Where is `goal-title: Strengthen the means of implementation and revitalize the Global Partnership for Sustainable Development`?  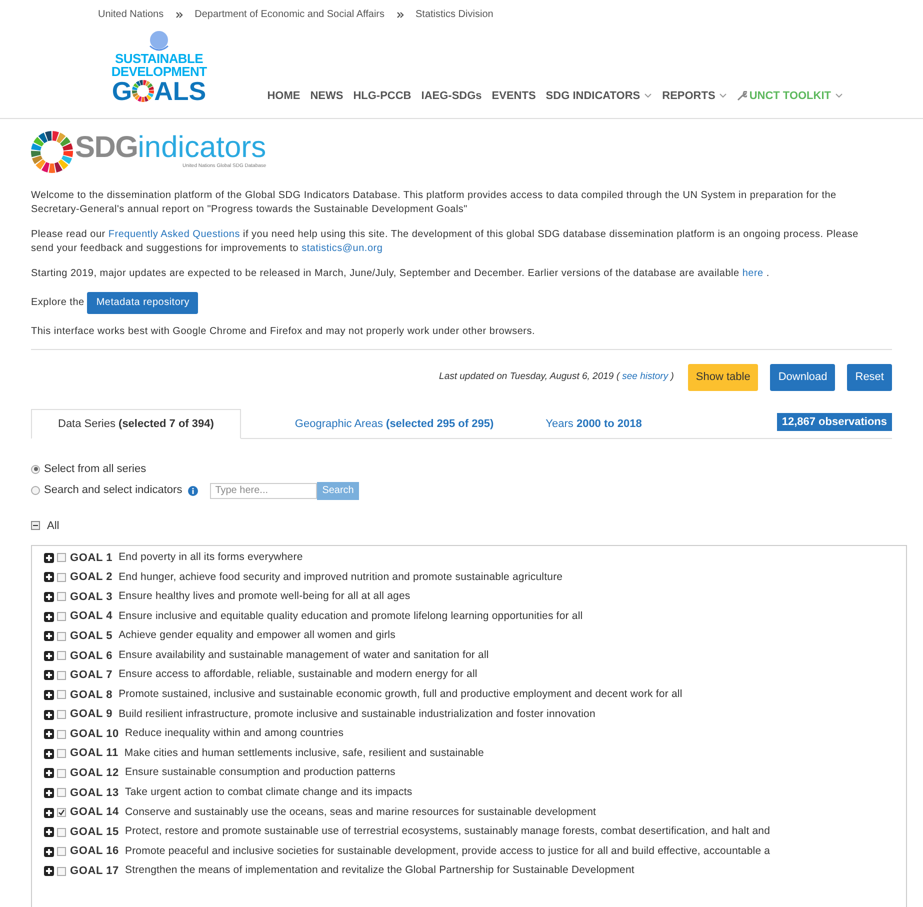
goal-title: Strengthen the means of implementation and revitalize the Global Partnership for Sustainable Development is located at coordinates (379, 870).